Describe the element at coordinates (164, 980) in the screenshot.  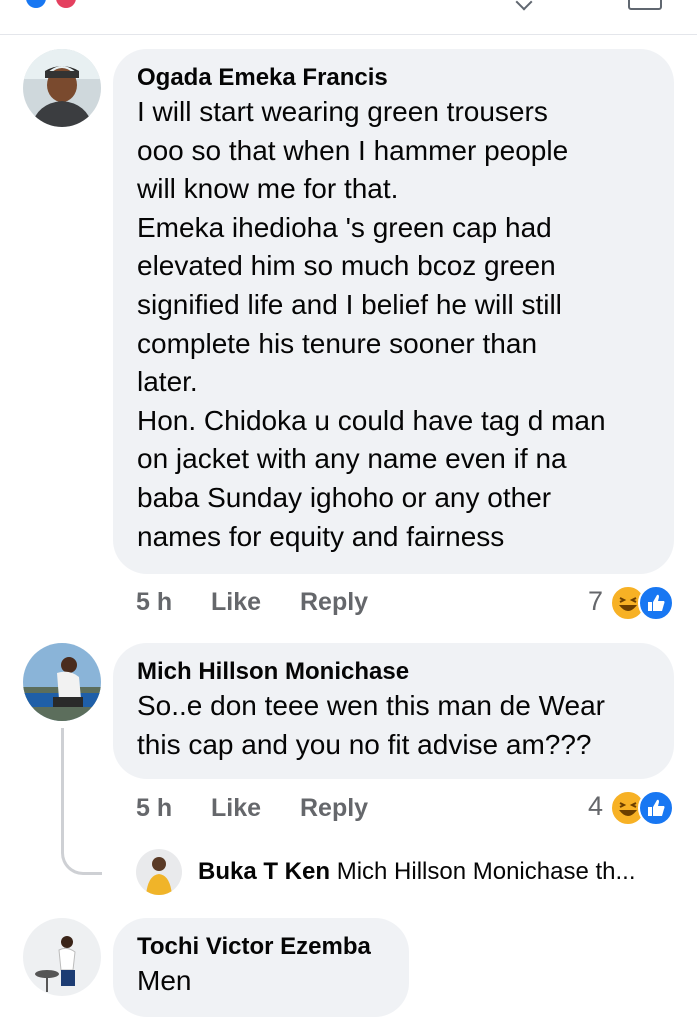
I see `comment-text: Men` at that location.